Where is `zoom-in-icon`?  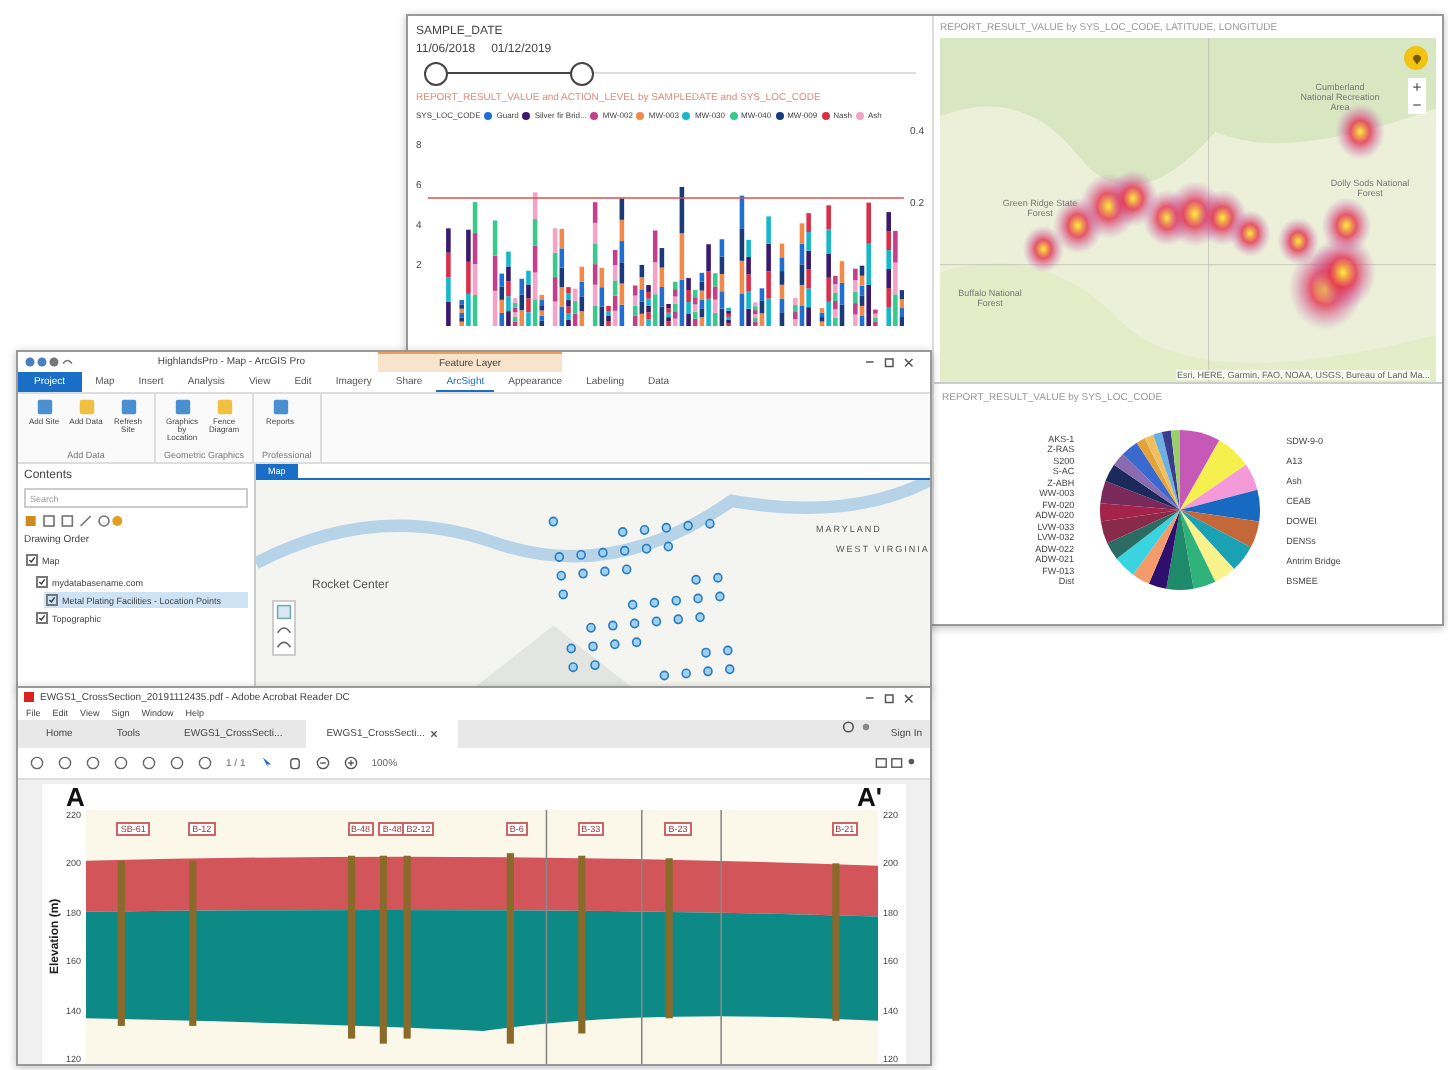
zoom-in-icon is located at coordinates (350, 763).